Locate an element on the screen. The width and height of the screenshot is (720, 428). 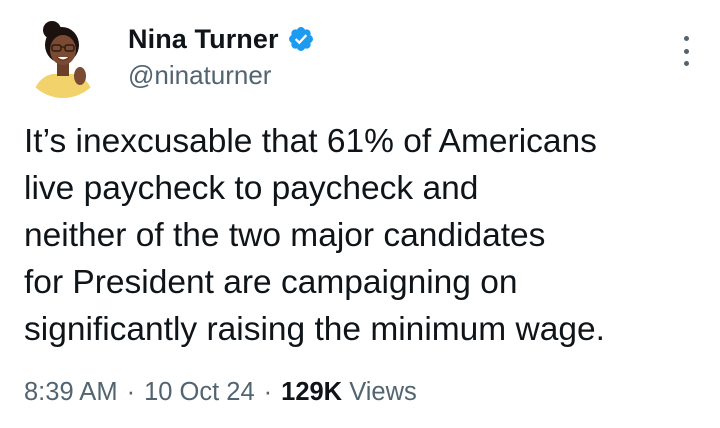
tweet-date: 10 Oct 24 is located at coordinates (199, 392).